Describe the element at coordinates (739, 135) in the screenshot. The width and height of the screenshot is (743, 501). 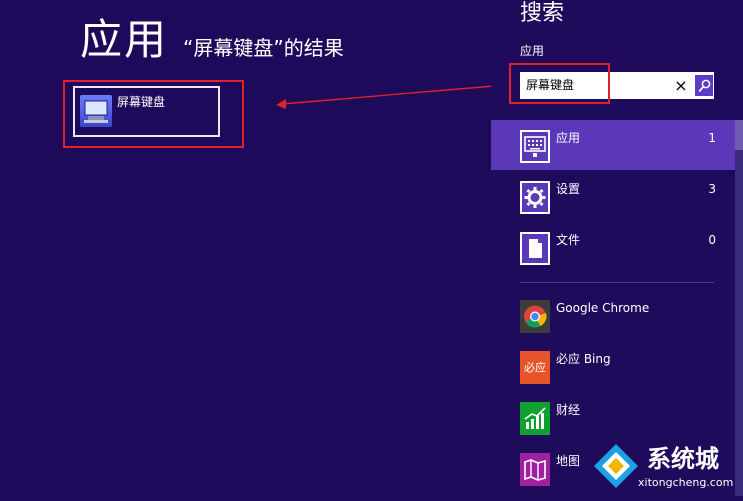
I see `scrollbar-thumb` at that location.